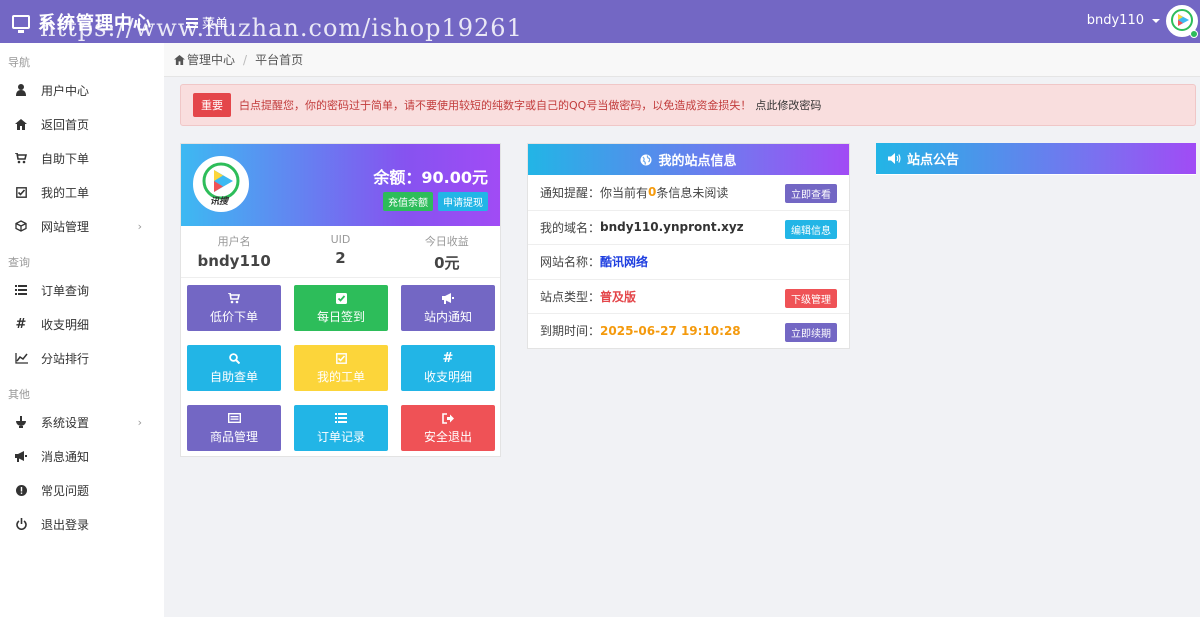 The width and height of the screenshot is (1200, 617). What do you see at coordinates (19, 62) in the screenshot?
I see `sidebar-section-title: 导航` at bounding box center [19, 62].